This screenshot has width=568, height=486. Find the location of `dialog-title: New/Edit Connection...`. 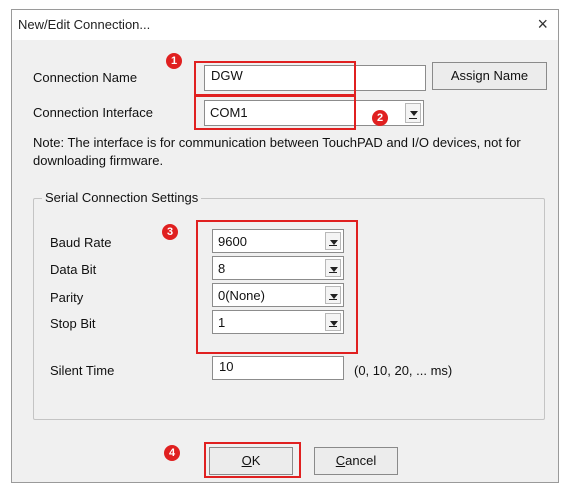

dialog-title: New/Edit Connection... is located at coordinates (84, 24).